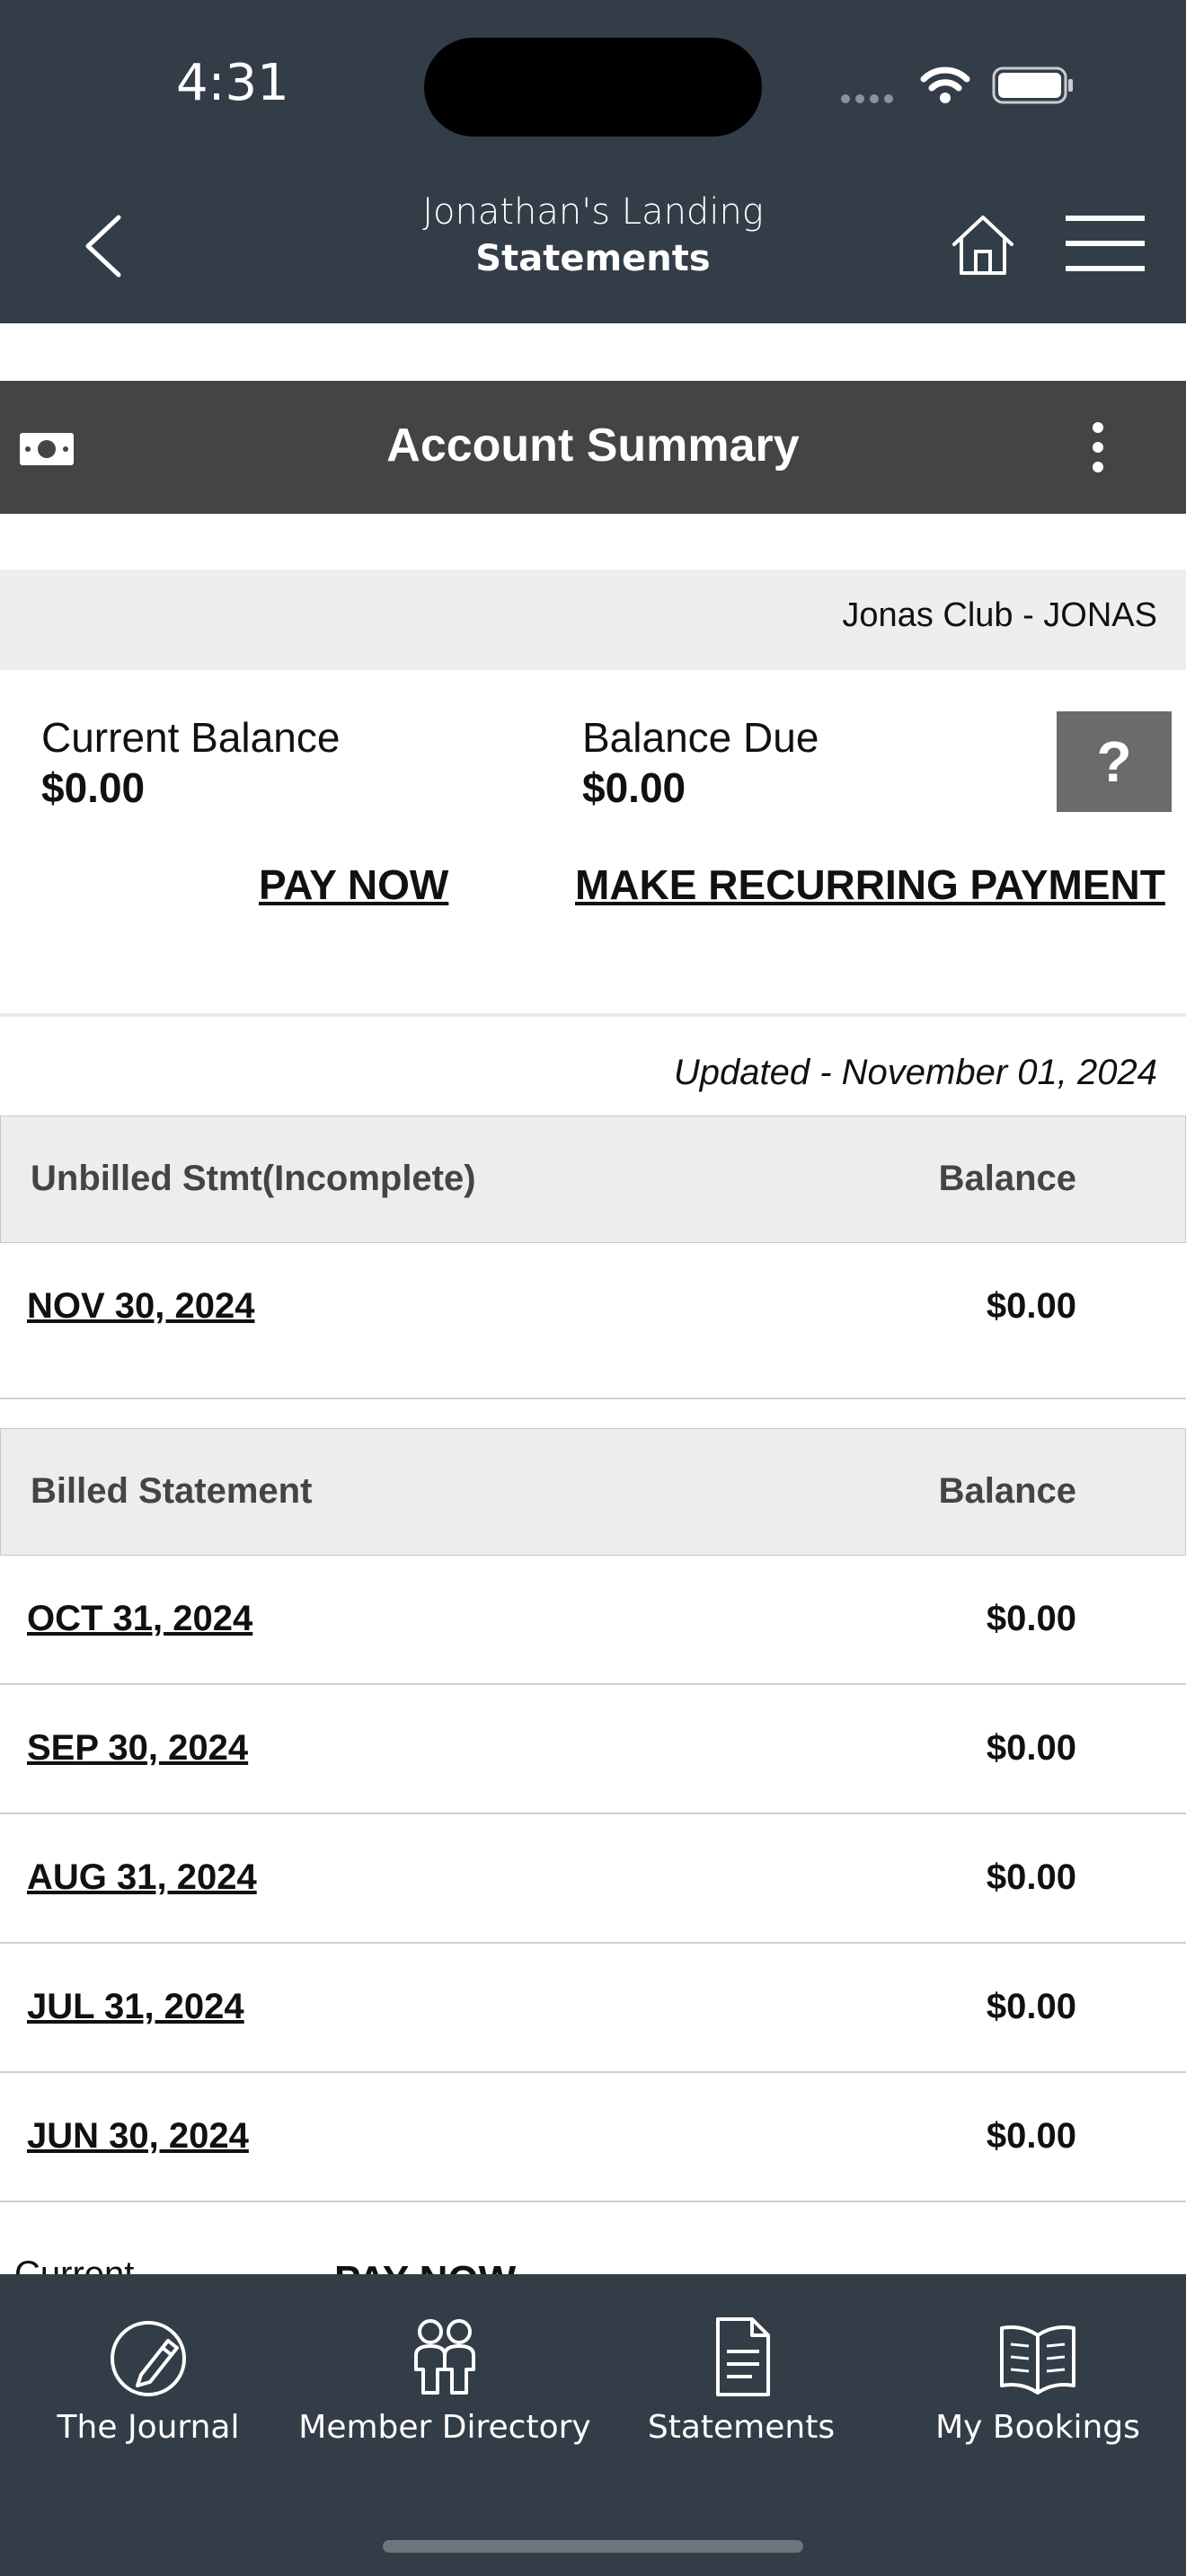 This screenshot has width=1186, height=2576. Describe the element at coordinates (593, 1015) in the screenshot. I see `divider` at that location.